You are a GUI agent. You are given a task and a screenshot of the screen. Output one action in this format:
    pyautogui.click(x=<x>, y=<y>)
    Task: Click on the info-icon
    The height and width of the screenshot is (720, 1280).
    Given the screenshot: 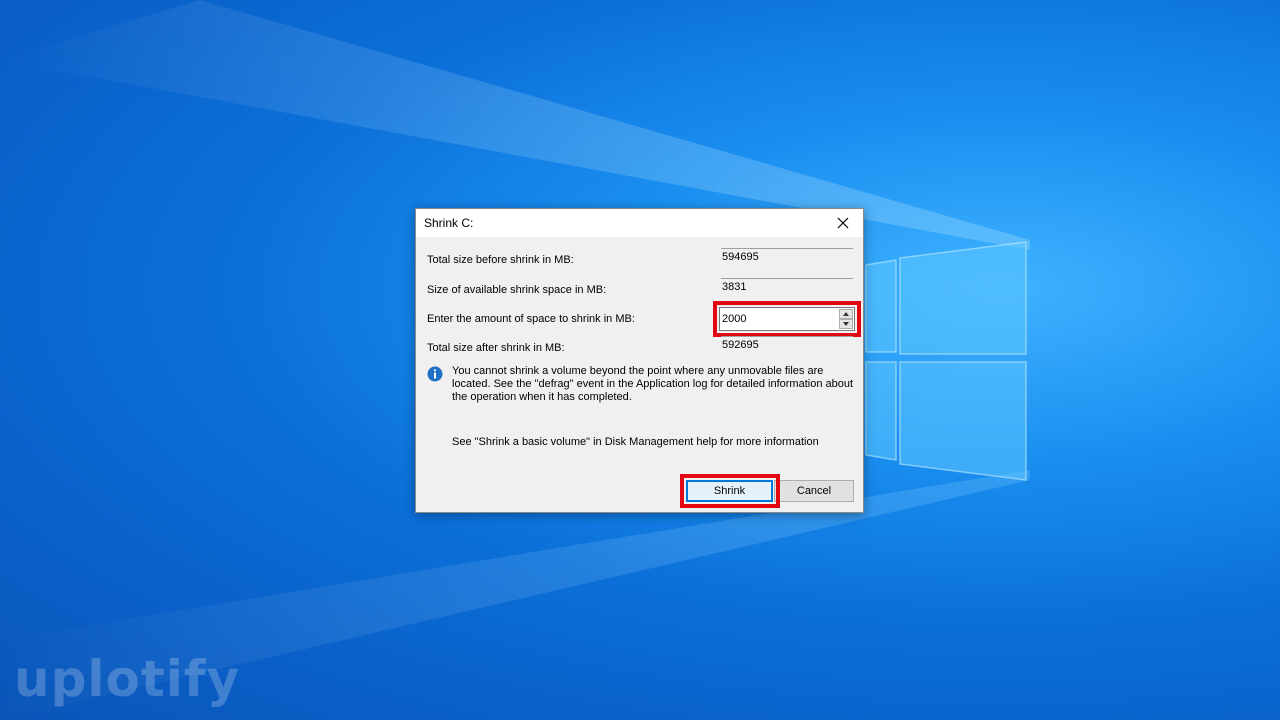 What is the action you would take?
    pyautogui.click(x=435, y=374)
    